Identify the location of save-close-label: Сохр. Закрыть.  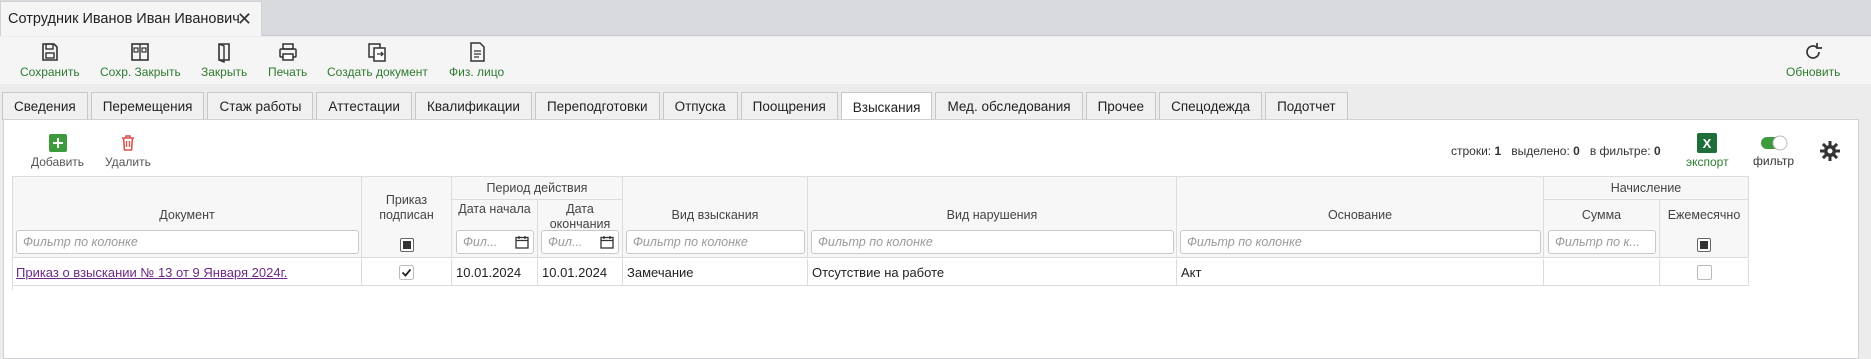
(140, 72).